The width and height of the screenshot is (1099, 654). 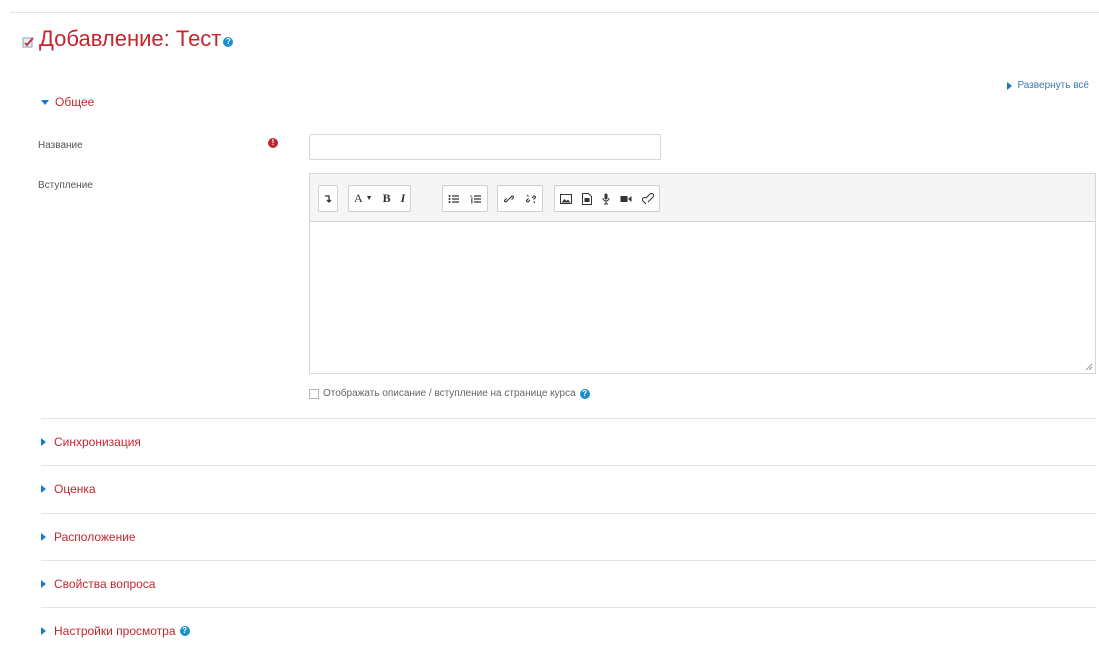 What do you see at coordinates (45, 102) in the screenshot?
I see `collapse-triangle-icon` at bounding box center [45, 102].